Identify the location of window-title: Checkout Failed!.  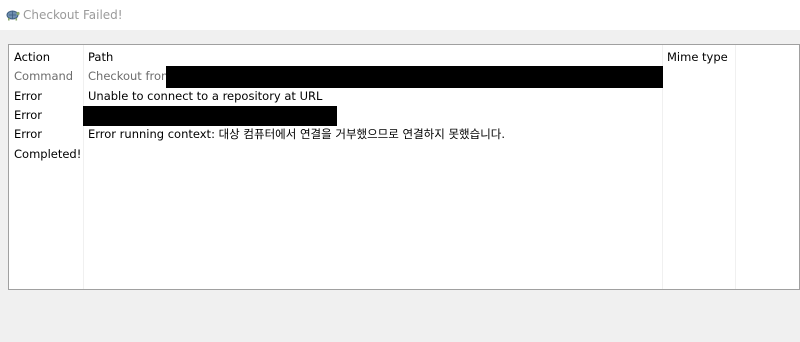
(73, 15).